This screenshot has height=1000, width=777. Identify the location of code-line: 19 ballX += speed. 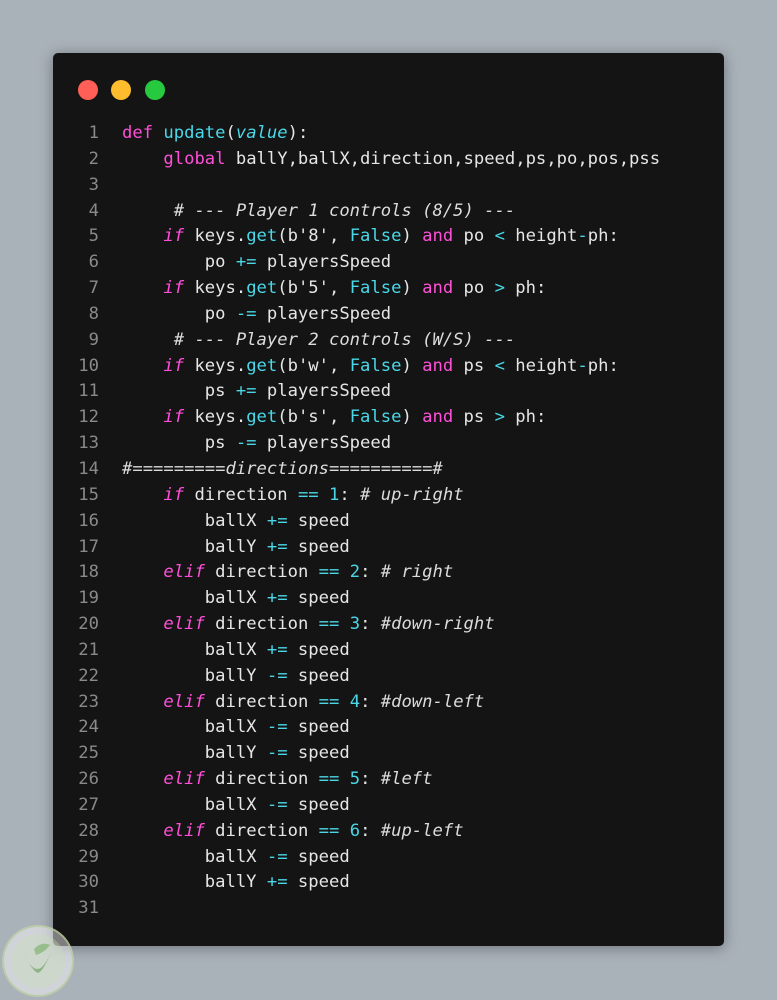
(388, 599).